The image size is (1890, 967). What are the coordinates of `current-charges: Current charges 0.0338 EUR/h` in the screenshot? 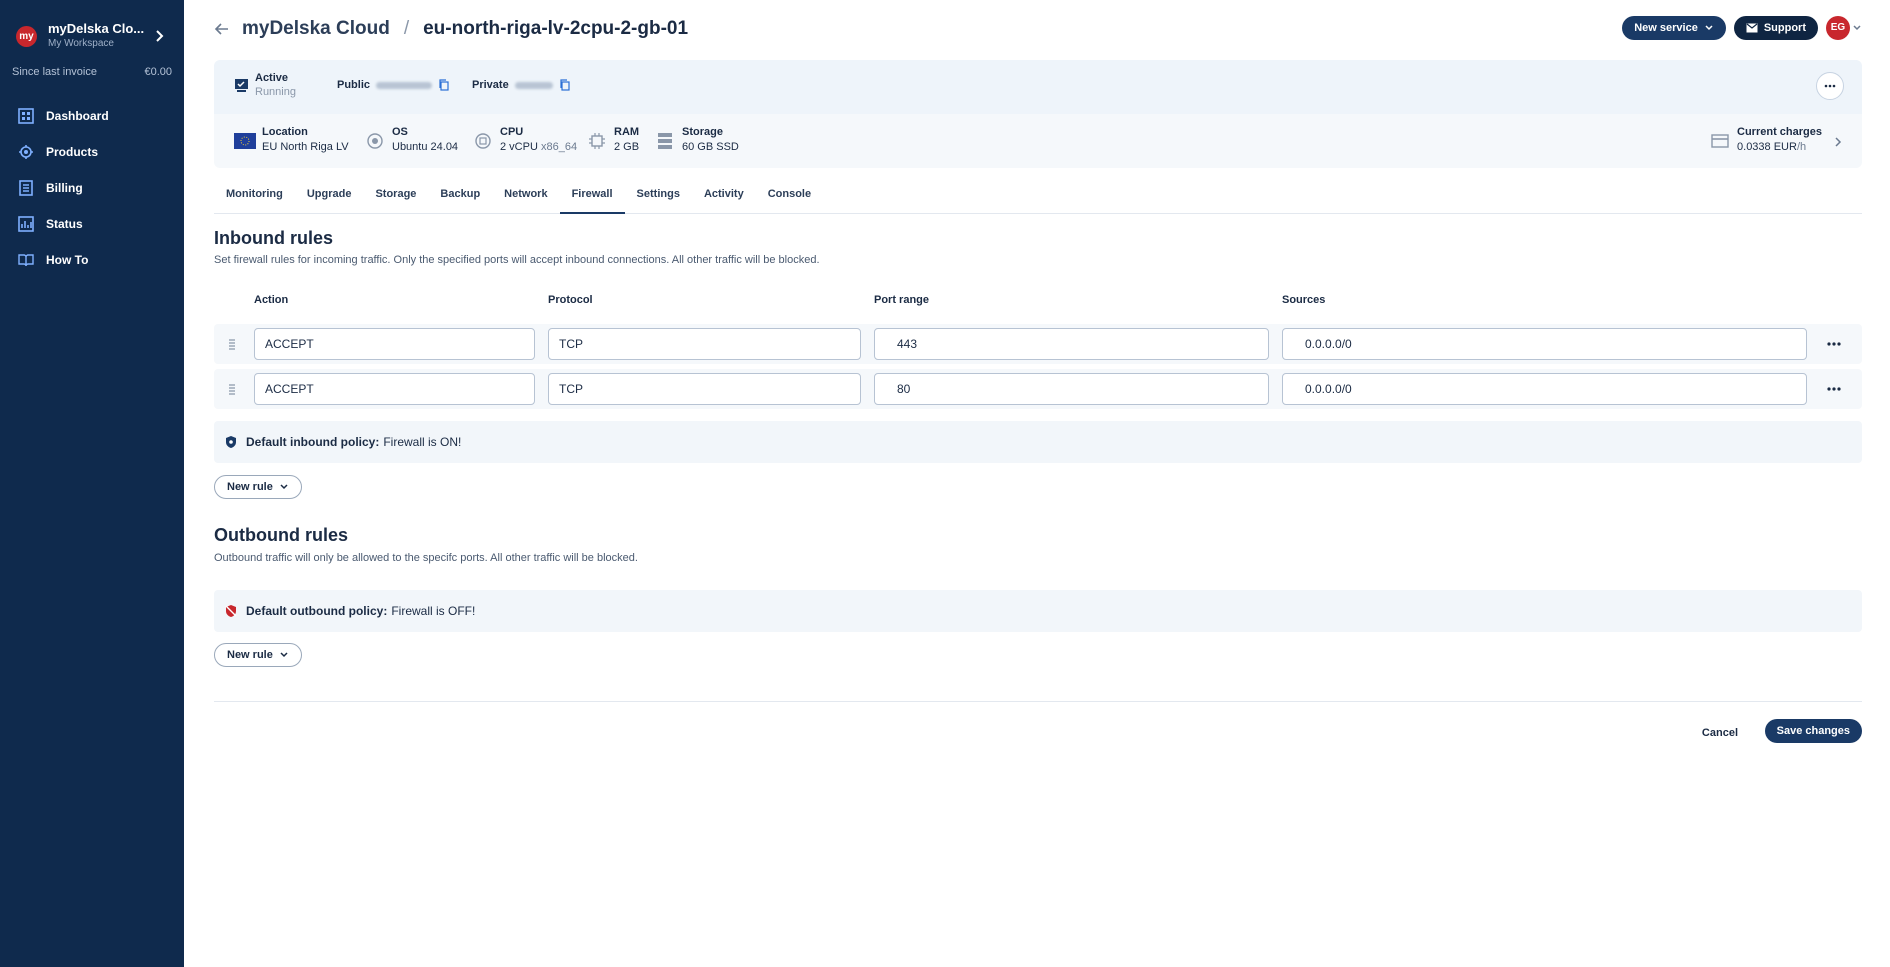 It's located at (1776, 139).